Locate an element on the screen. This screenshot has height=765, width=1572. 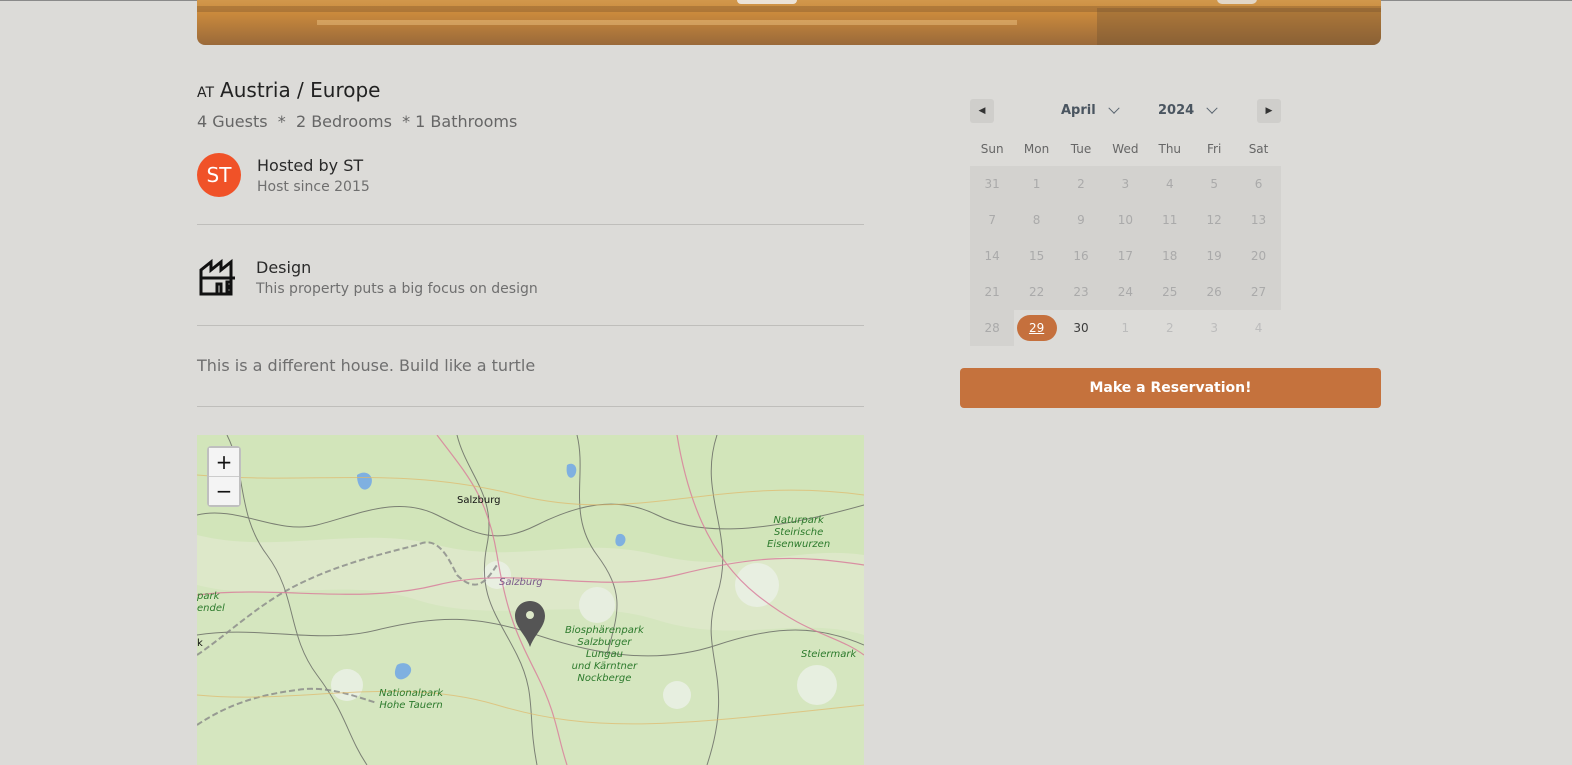
calendar-day: 30 is located at coordinates (1081, 328).